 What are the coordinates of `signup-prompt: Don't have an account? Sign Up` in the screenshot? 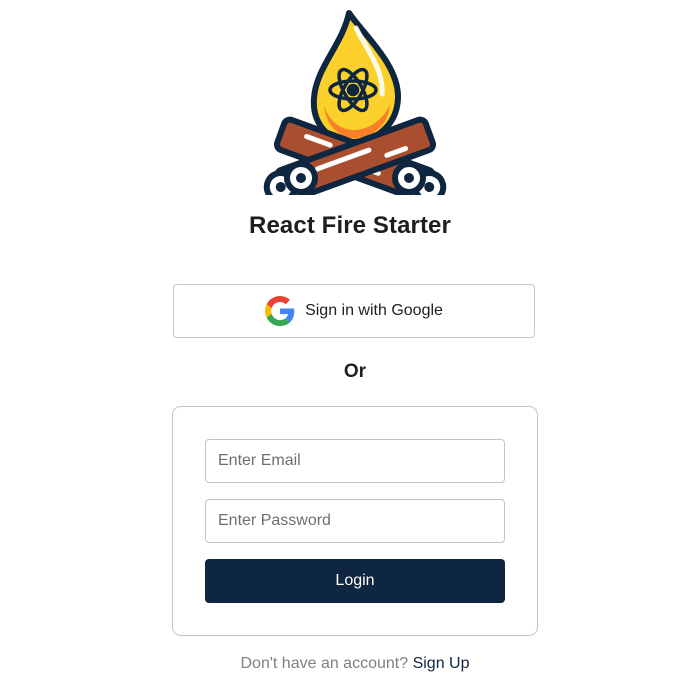 It's located at (350, 664).